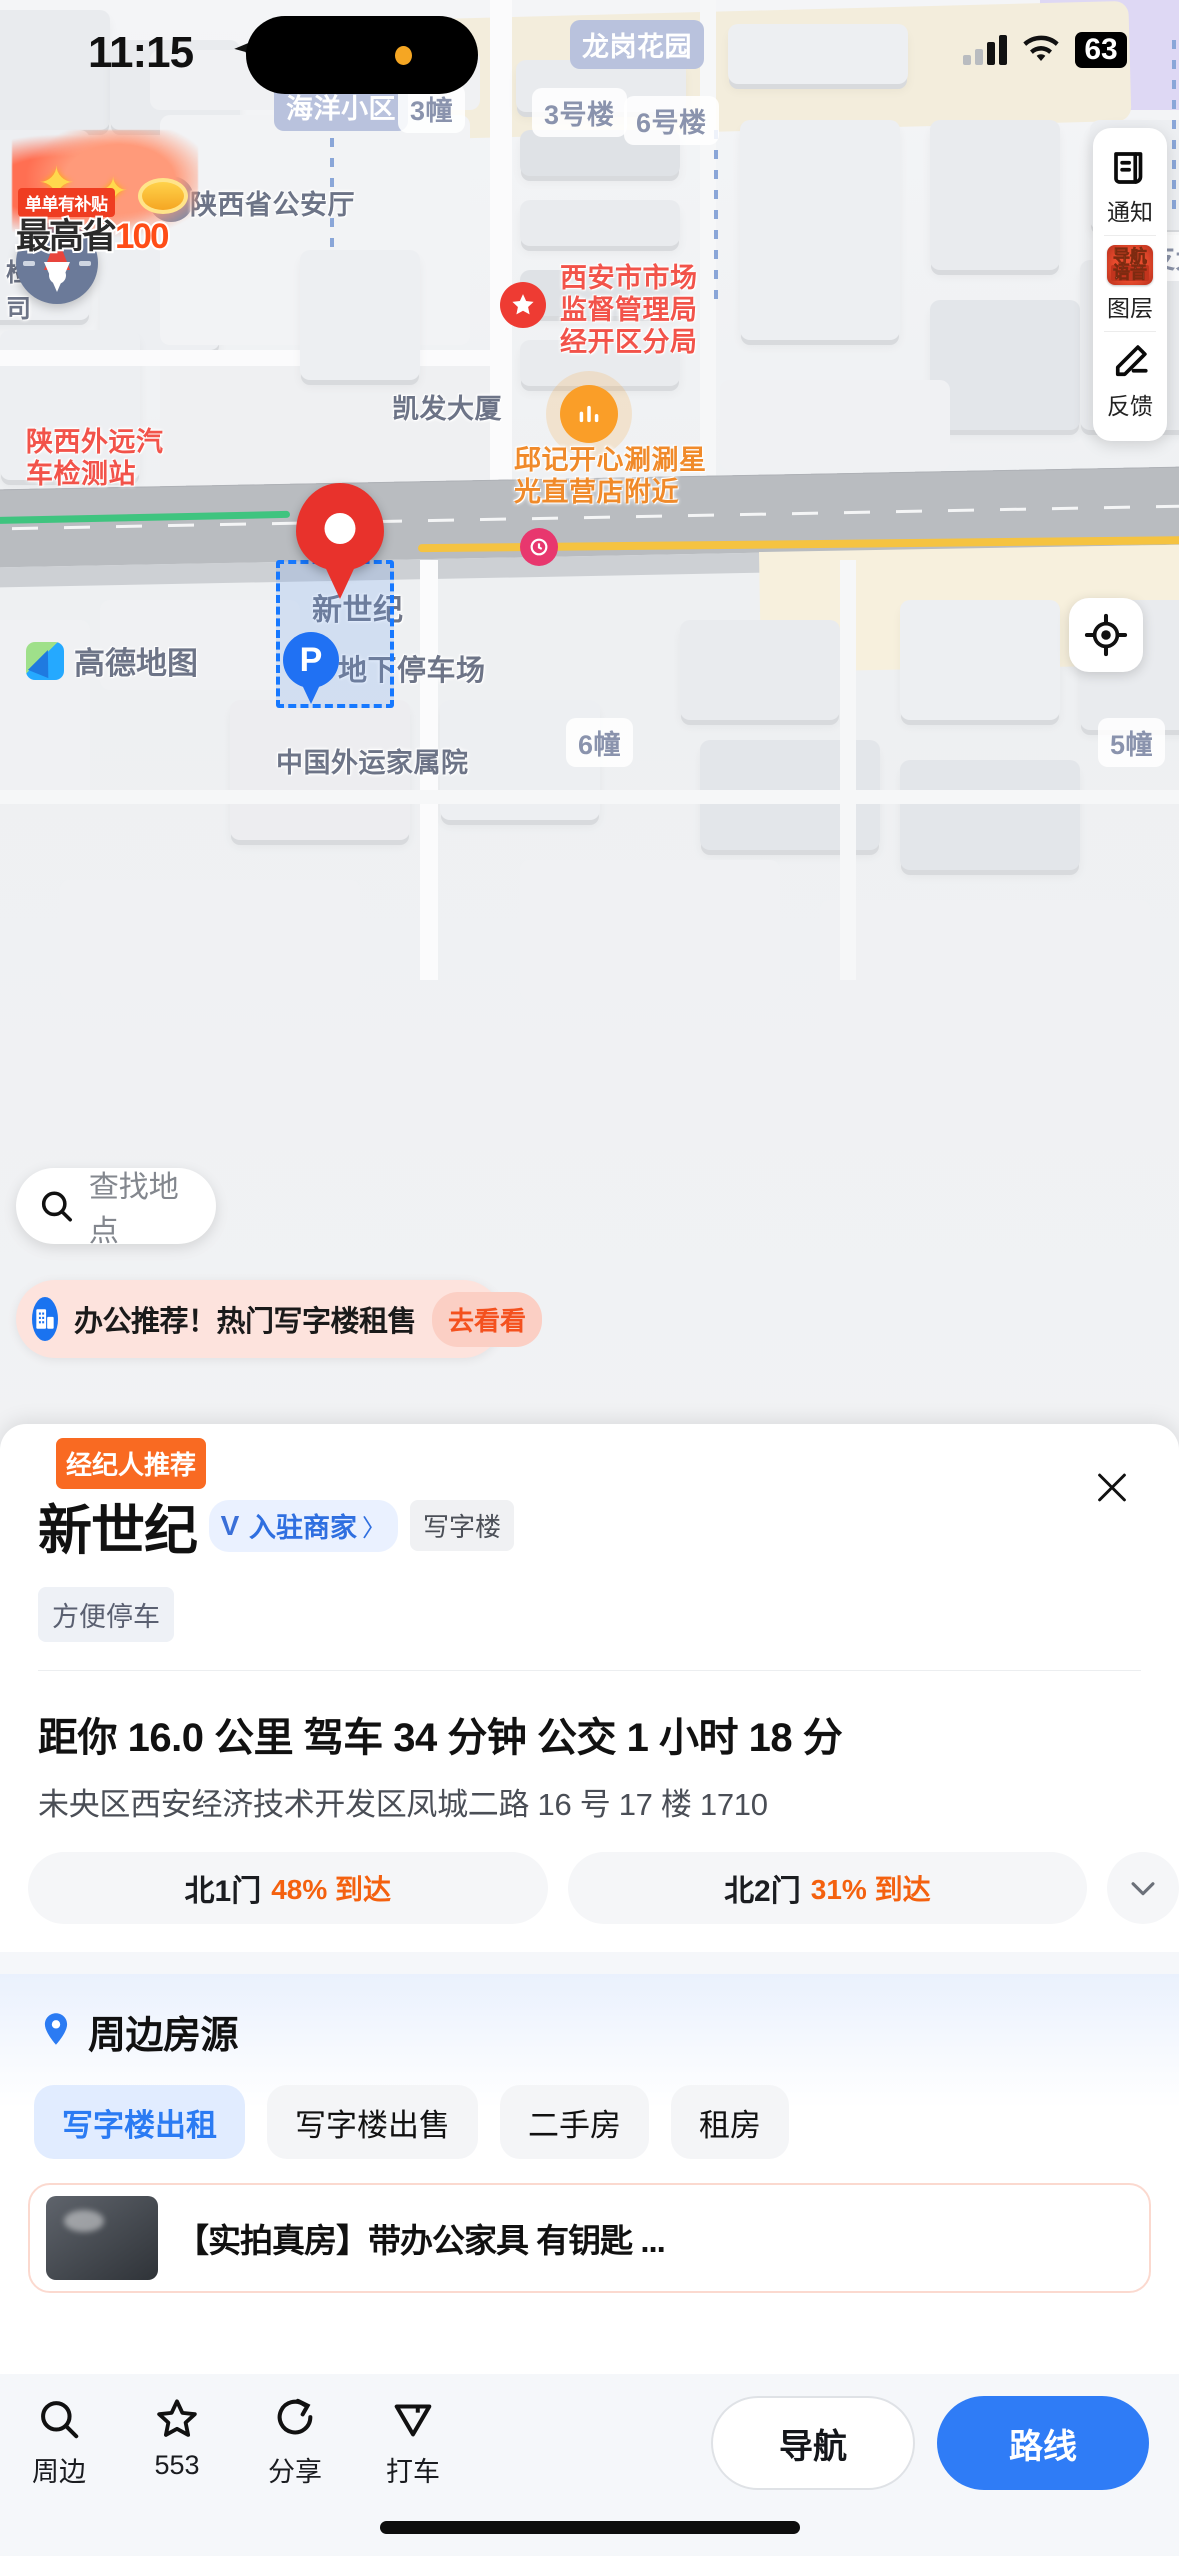  Describe the element at coordinates (1130, 265) in the screenshot. I see `navigation-voice-badge-icon: 导航 语音` at that location.